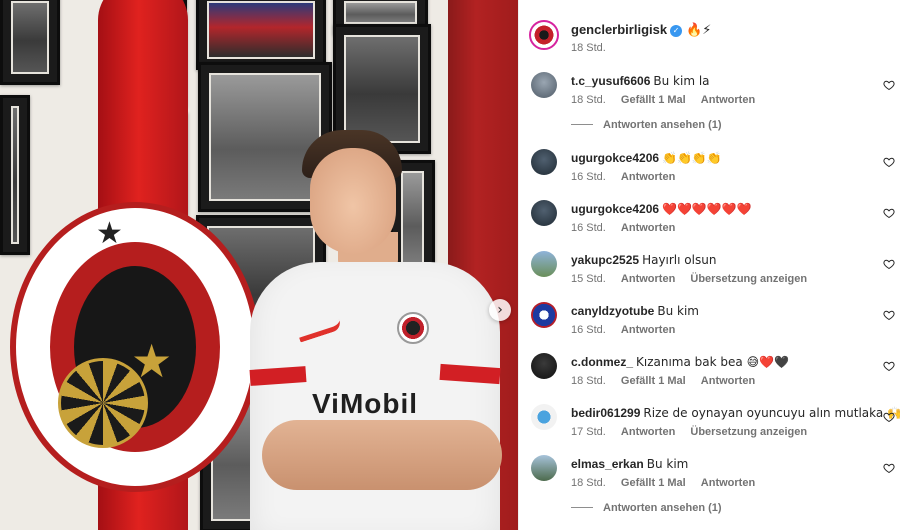 This screenshot has height=530, width=900. I want to click on jersey-sponsor: ViMobil, so click(365, 403).